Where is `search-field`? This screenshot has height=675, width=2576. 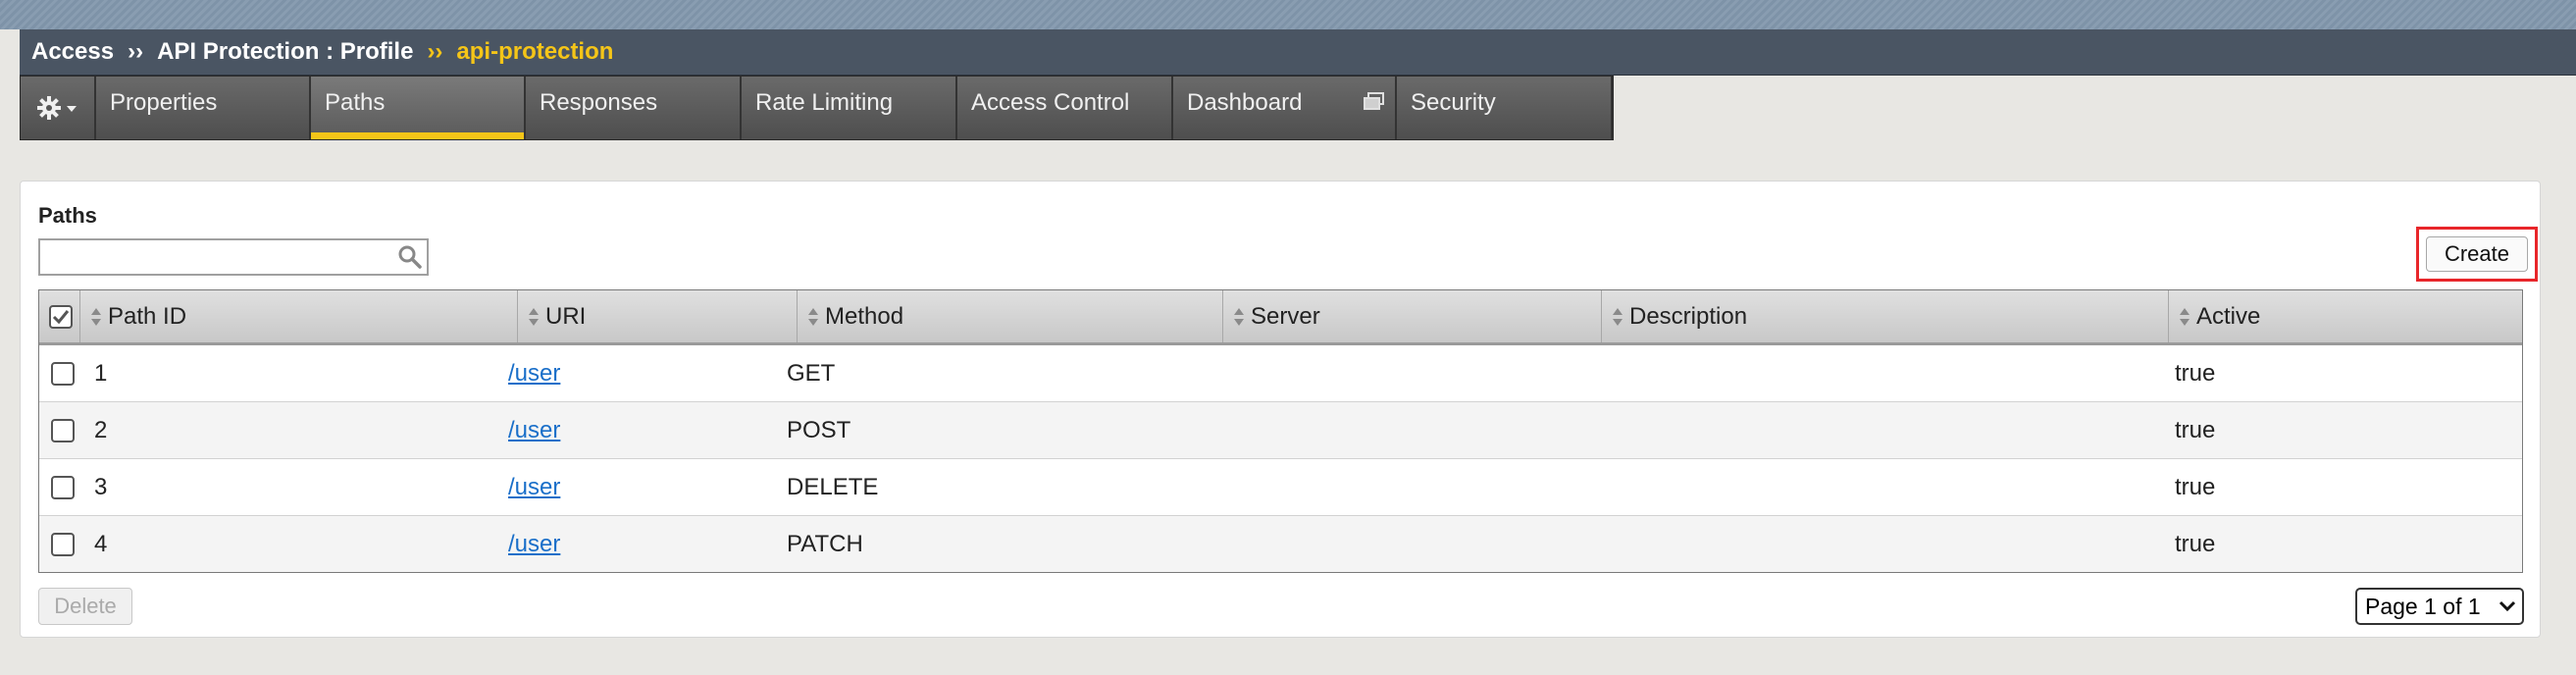 search-field is located at coordinates (233, 257).